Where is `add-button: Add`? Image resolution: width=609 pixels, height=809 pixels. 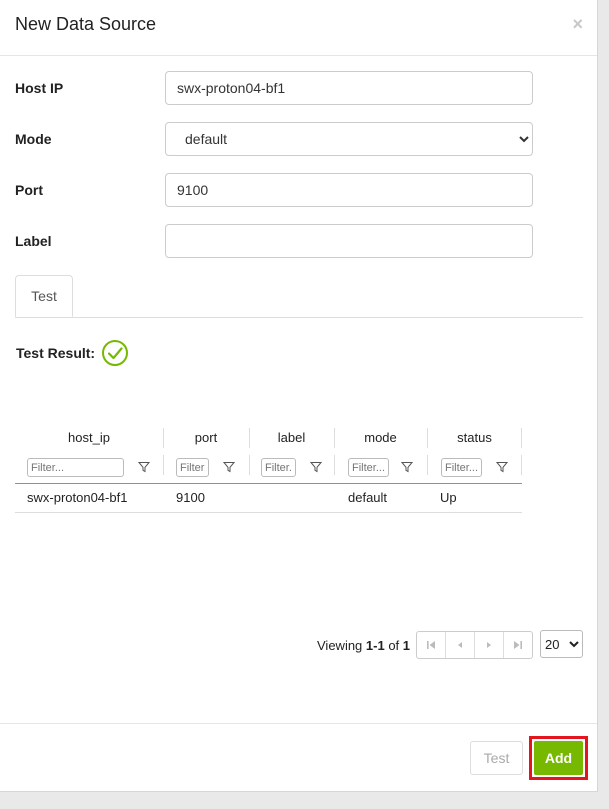
add-button: Add is located at coordinates (558, 758).